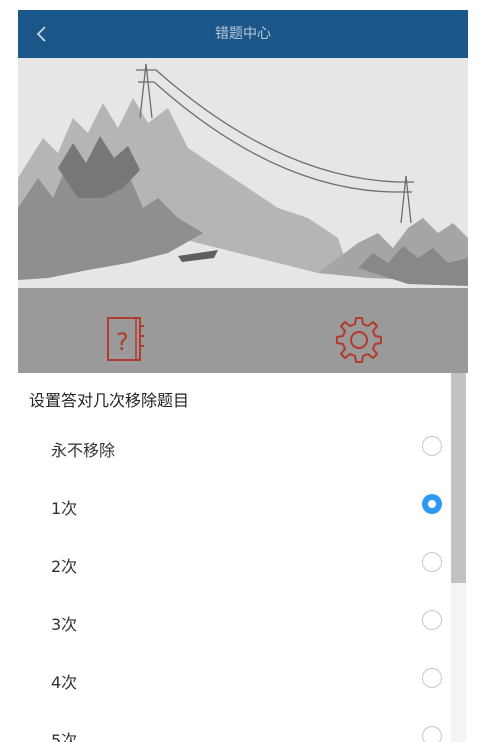 This screenshot has height=742, width=494. I want to click on wrong-question-book-button: ?, so click(126, 340).